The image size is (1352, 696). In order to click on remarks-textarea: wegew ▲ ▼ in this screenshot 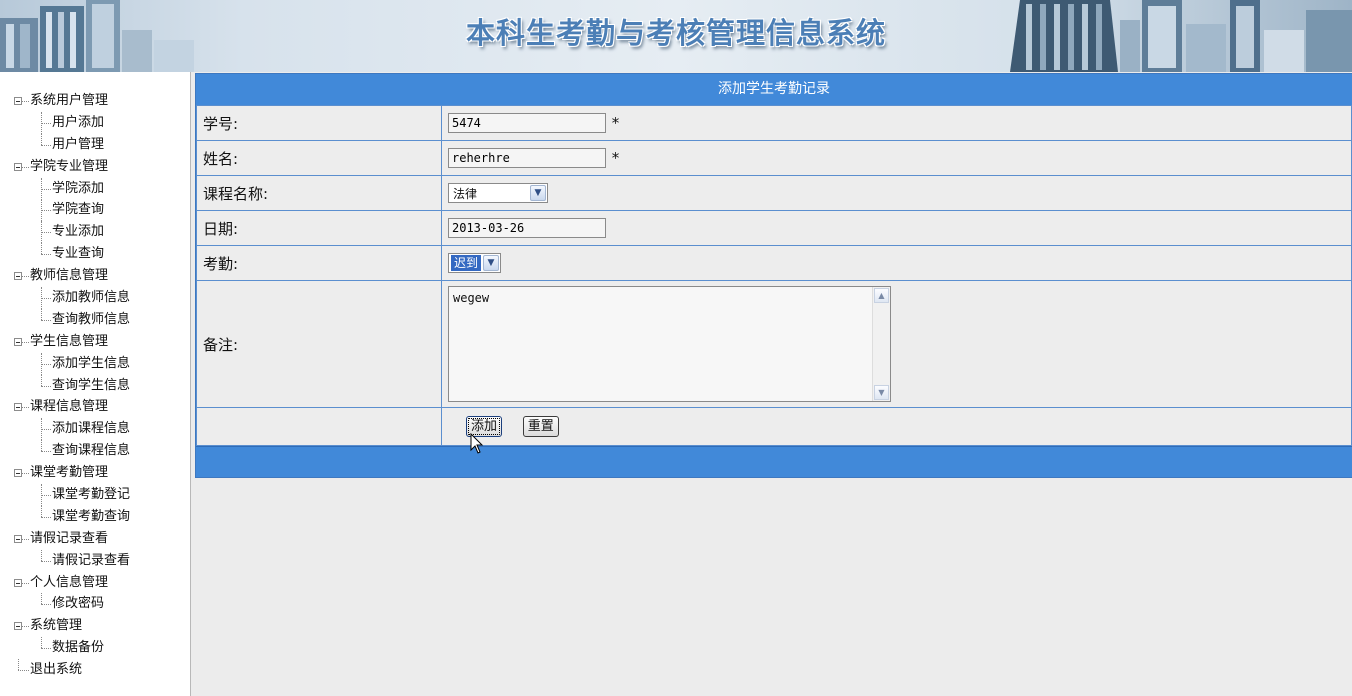, I will do `click(669, 344)`.